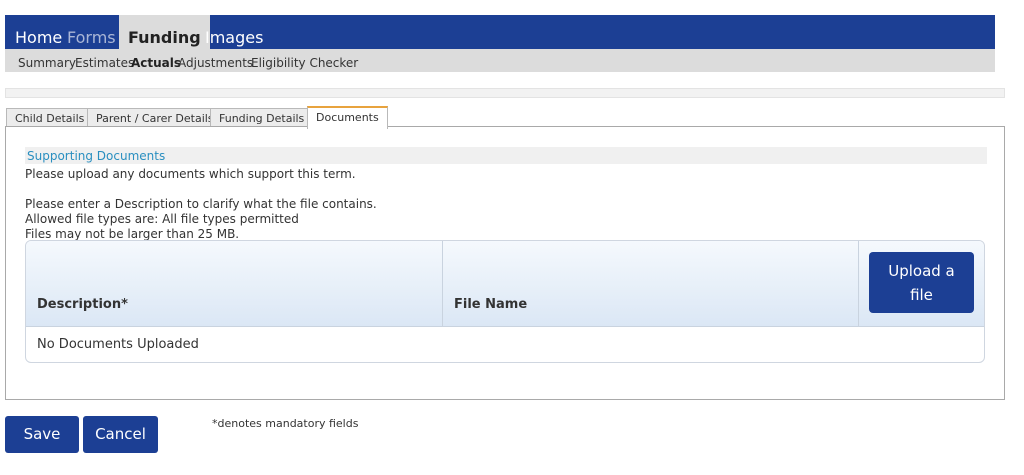 The image size is (1024, 475). Describe the element at coordinates (104, 63) in the screenshot. I see `subnav-estimates: Estimates` at that location.